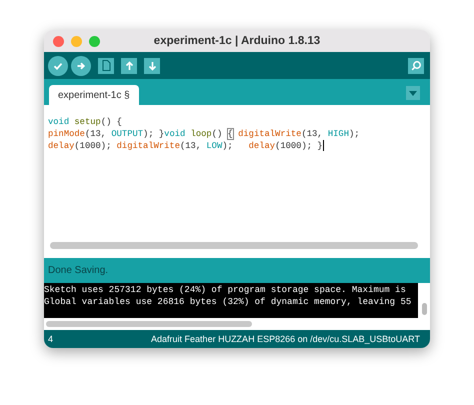 Image resolution: width=474 pixels, height=405 pixels. I want to click on magnifier-icon, so click(416, 65).